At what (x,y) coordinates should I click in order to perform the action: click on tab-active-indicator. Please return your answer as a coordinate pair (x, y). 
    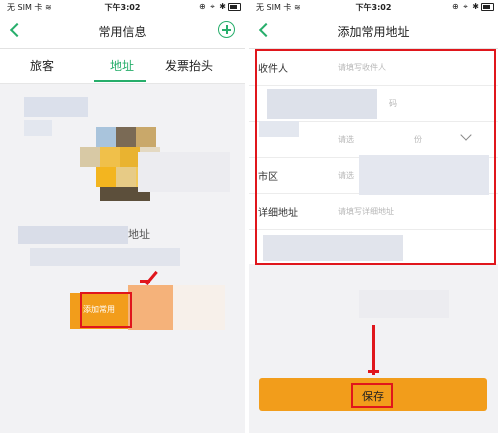
    Looking at the image, I should click on (120, 81).